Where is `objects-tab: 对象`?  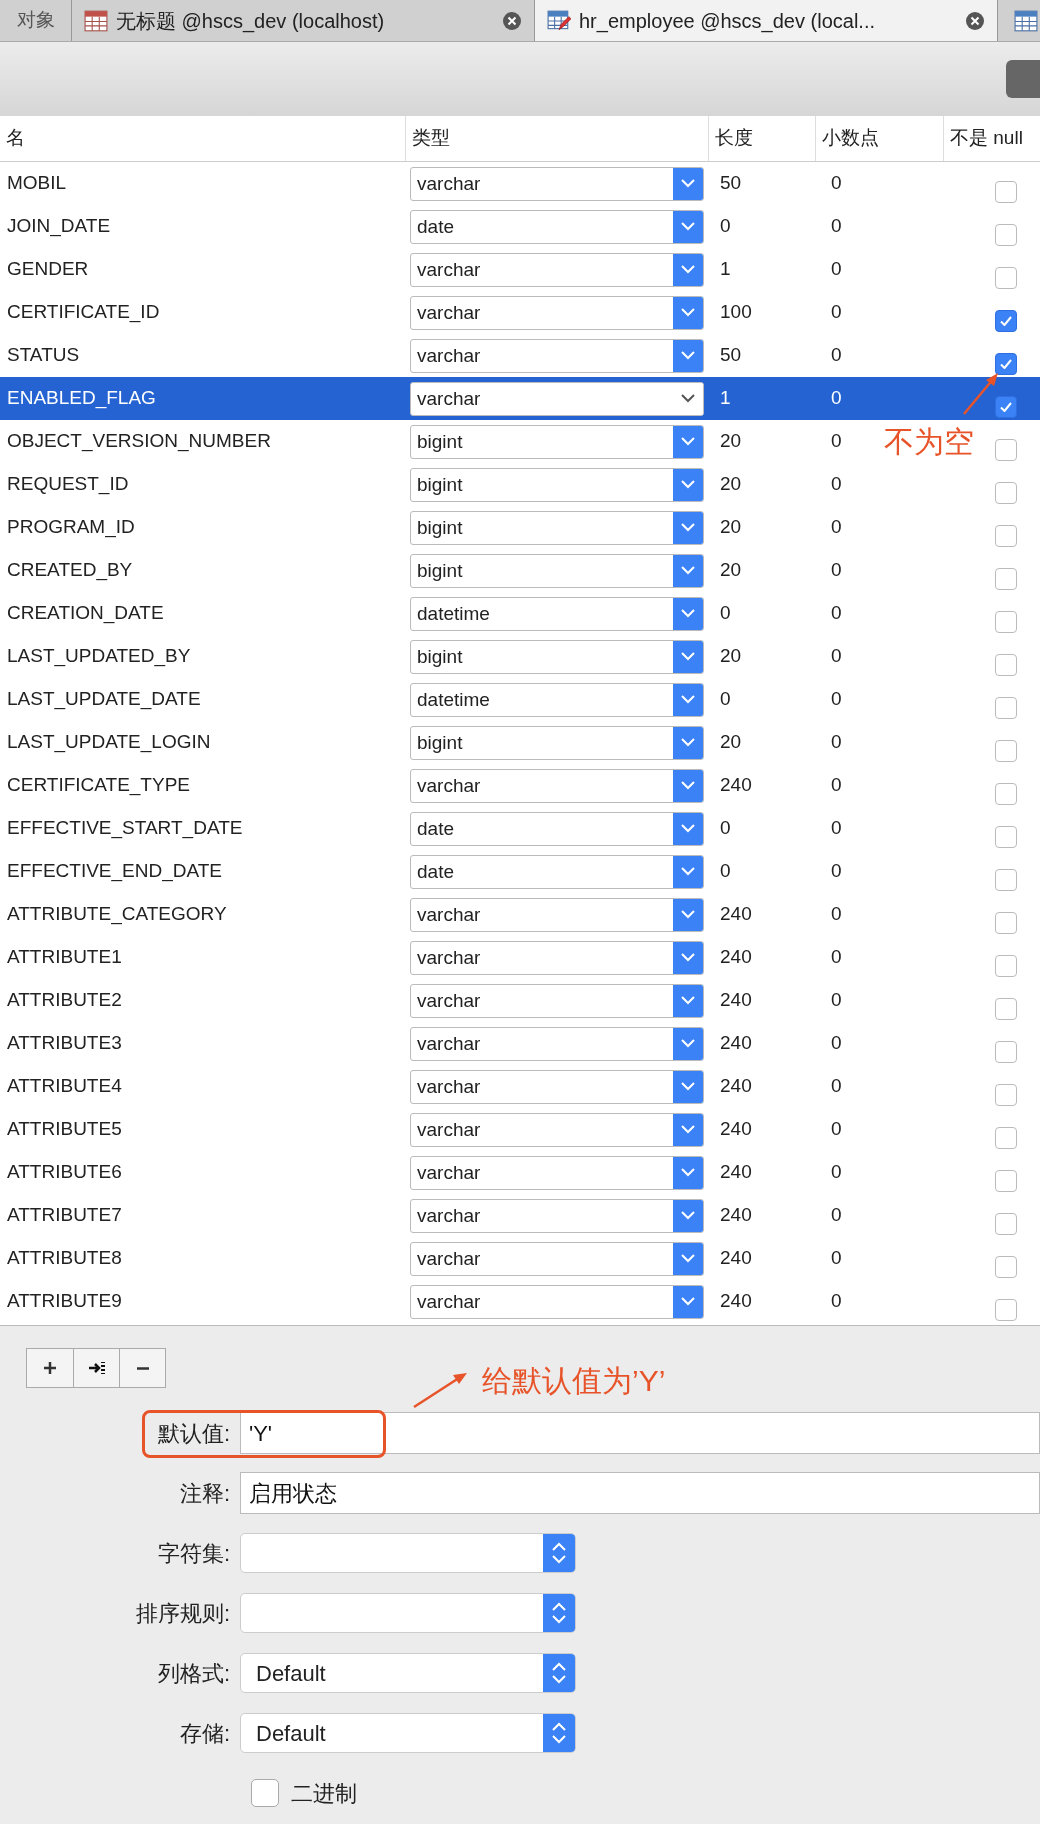 objects-tab: 对象 is located at coordinates (36, 20).